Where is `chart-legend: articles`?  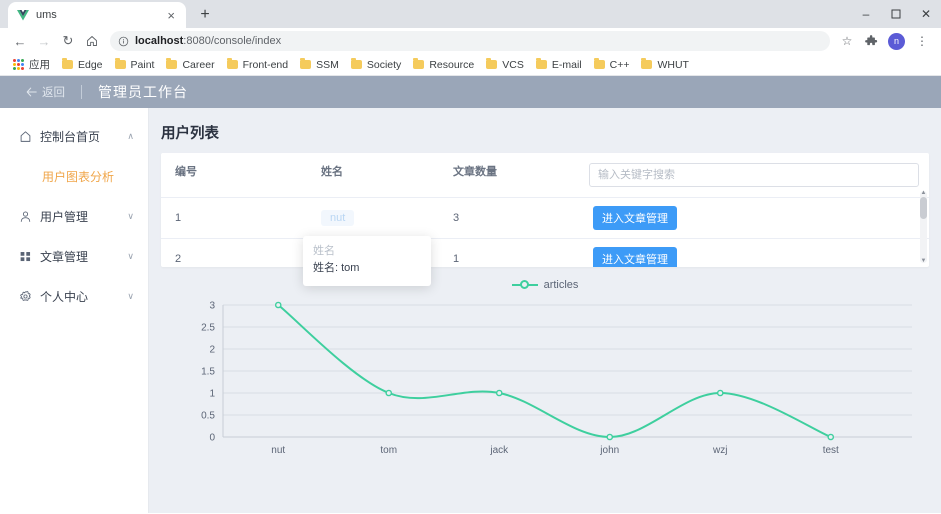
chart-legend: articles is located at coordinates (545, 285).